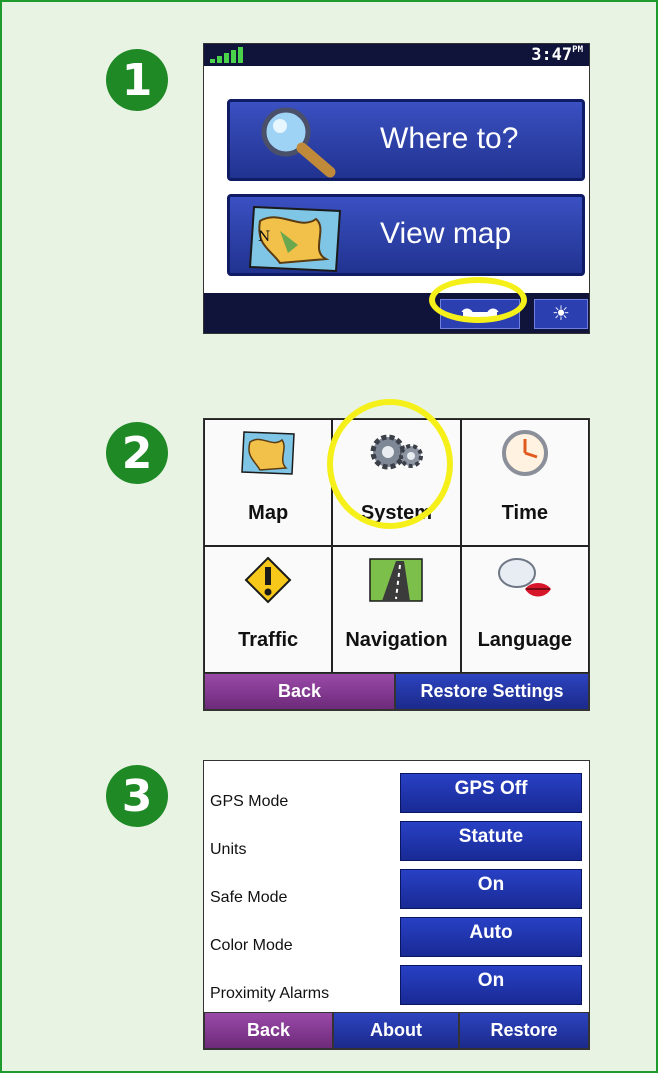 Image resolution: width=658 pixels, height=1073 pixels. Describe the element at coordinates (268, 609) in the screenshot. I see `tile-traffic: Traffic` at that location.